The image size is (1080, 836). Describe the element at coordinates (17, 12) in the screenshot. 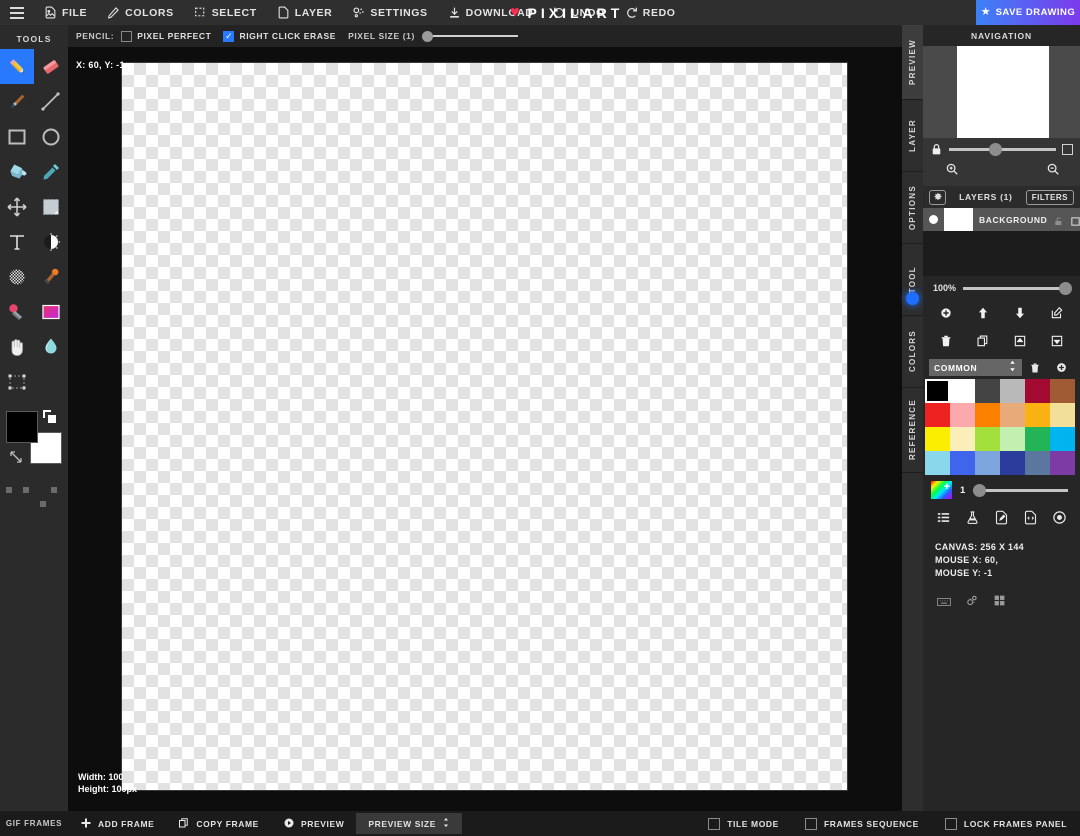

I see `hamburger-menu-button` at that location.